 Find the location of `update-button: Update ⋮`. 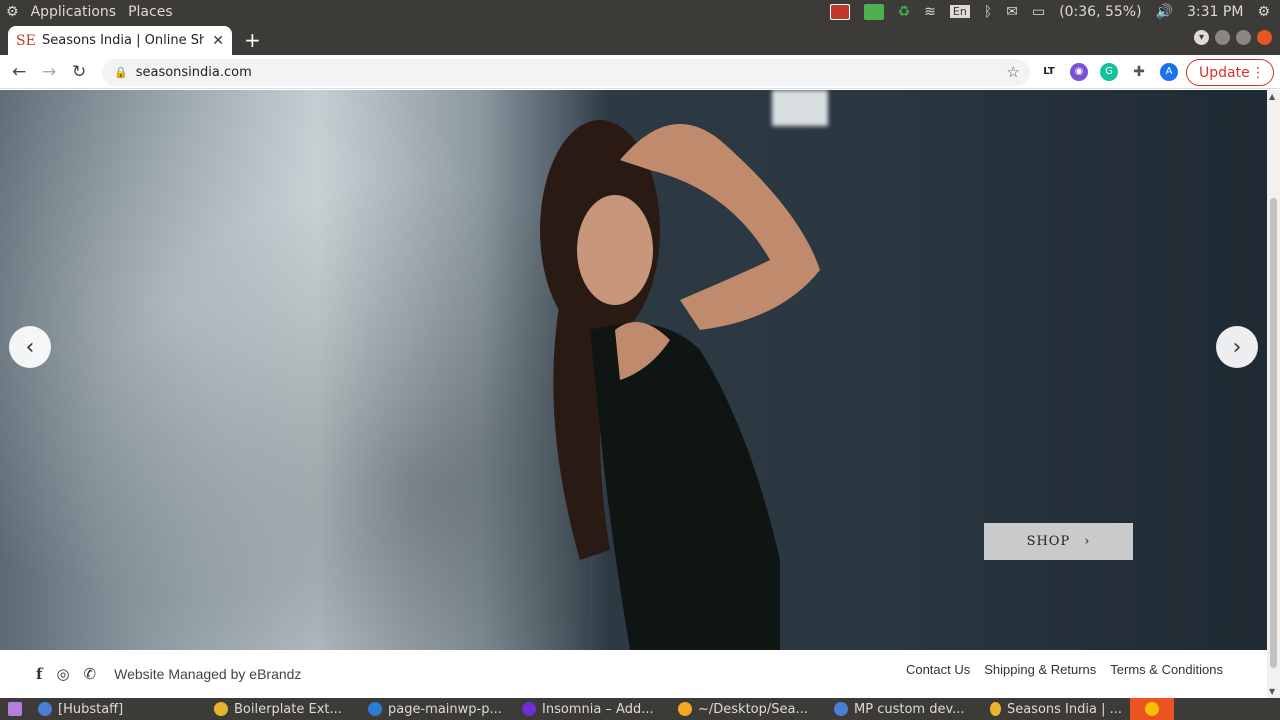

update-button: Update ⋮ is located at coordinates (1230, 72).